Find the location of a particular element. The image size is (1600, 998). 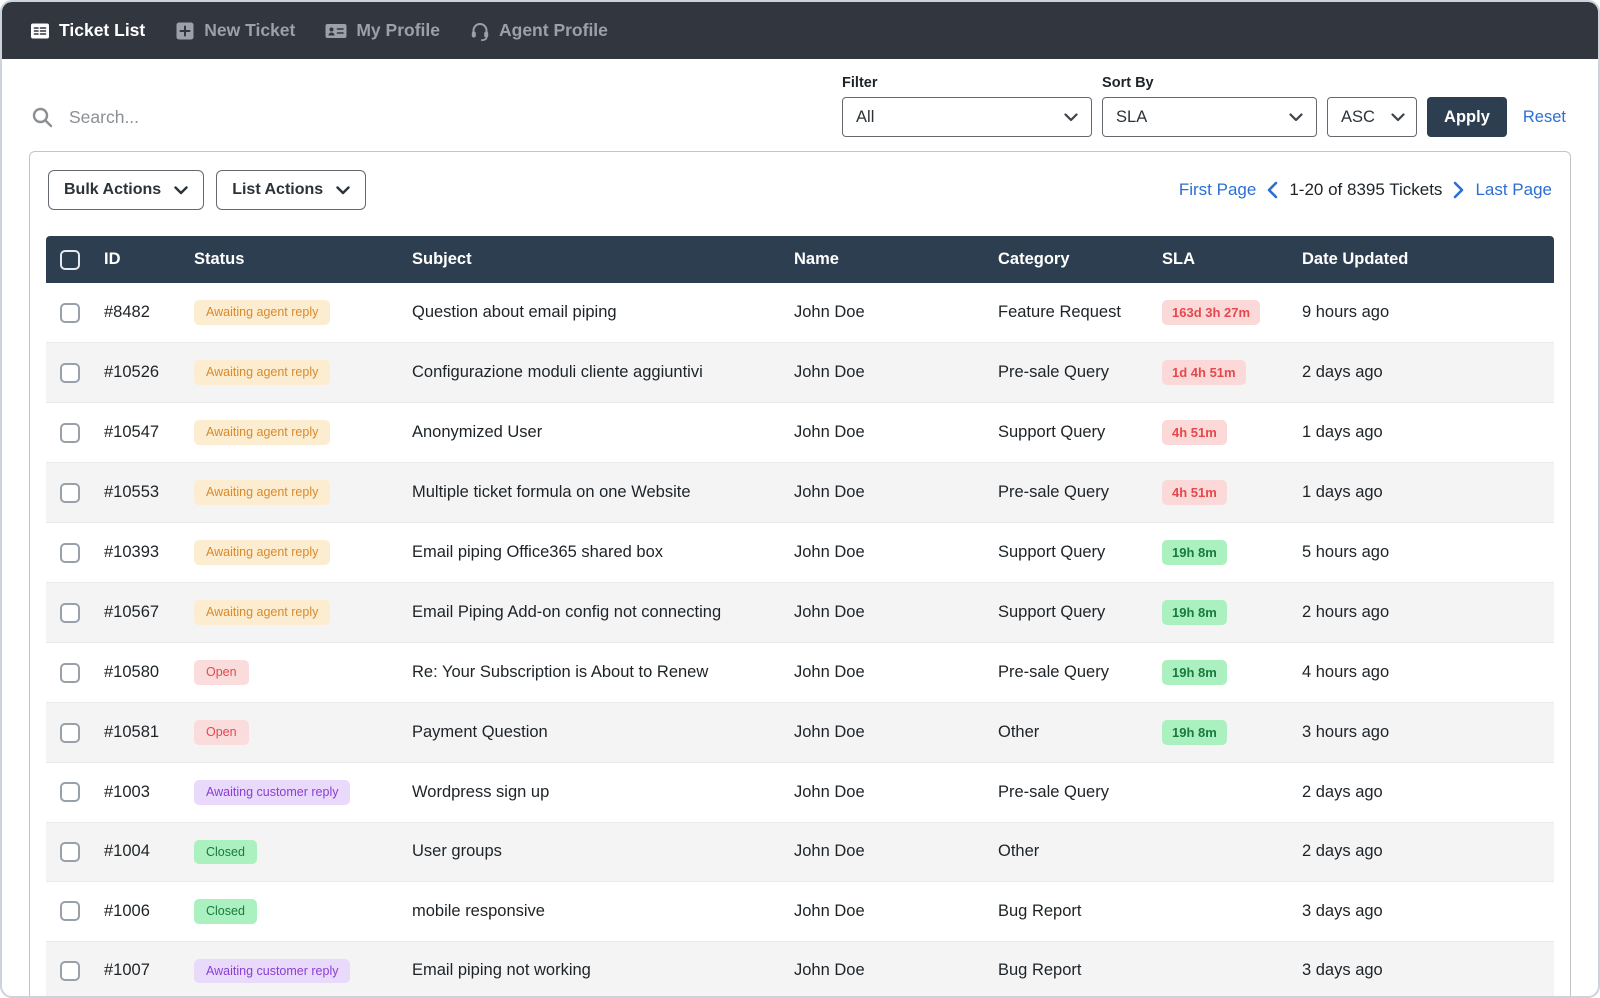

list-actions-label: List Actions is located at coordinates (278, 189).